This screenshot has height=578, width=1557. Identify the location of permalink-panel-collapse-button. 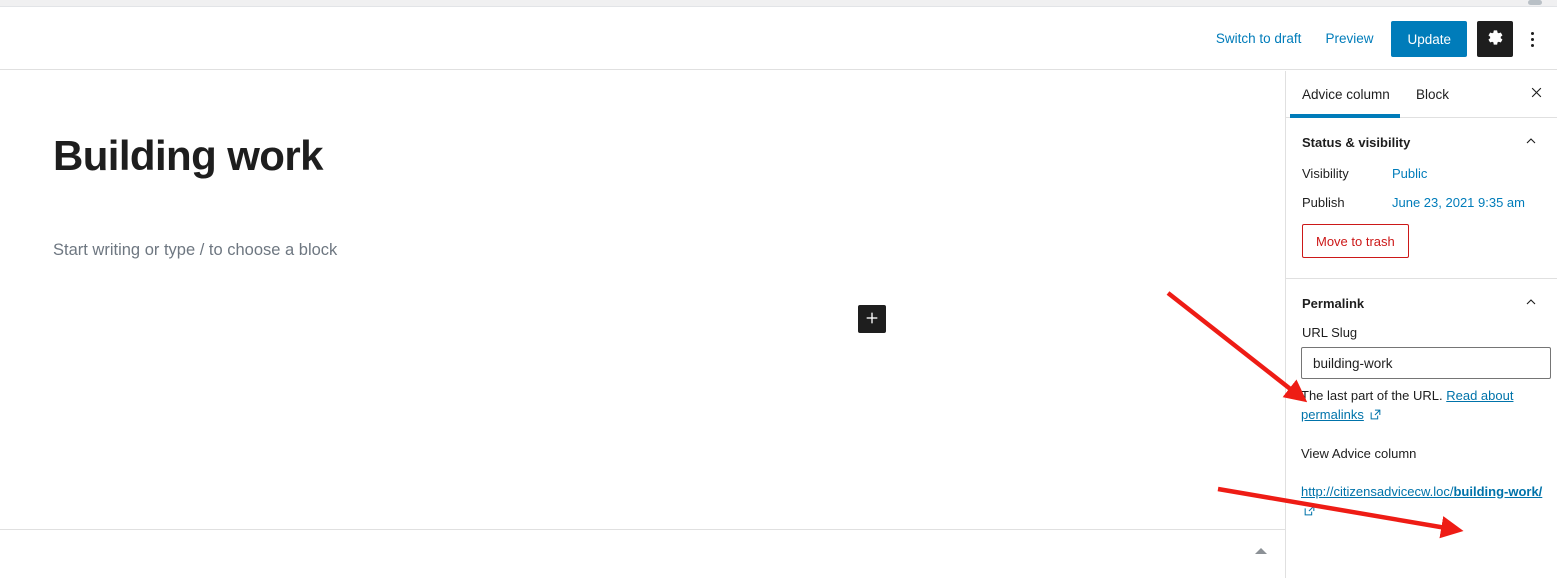
(1531, 303).